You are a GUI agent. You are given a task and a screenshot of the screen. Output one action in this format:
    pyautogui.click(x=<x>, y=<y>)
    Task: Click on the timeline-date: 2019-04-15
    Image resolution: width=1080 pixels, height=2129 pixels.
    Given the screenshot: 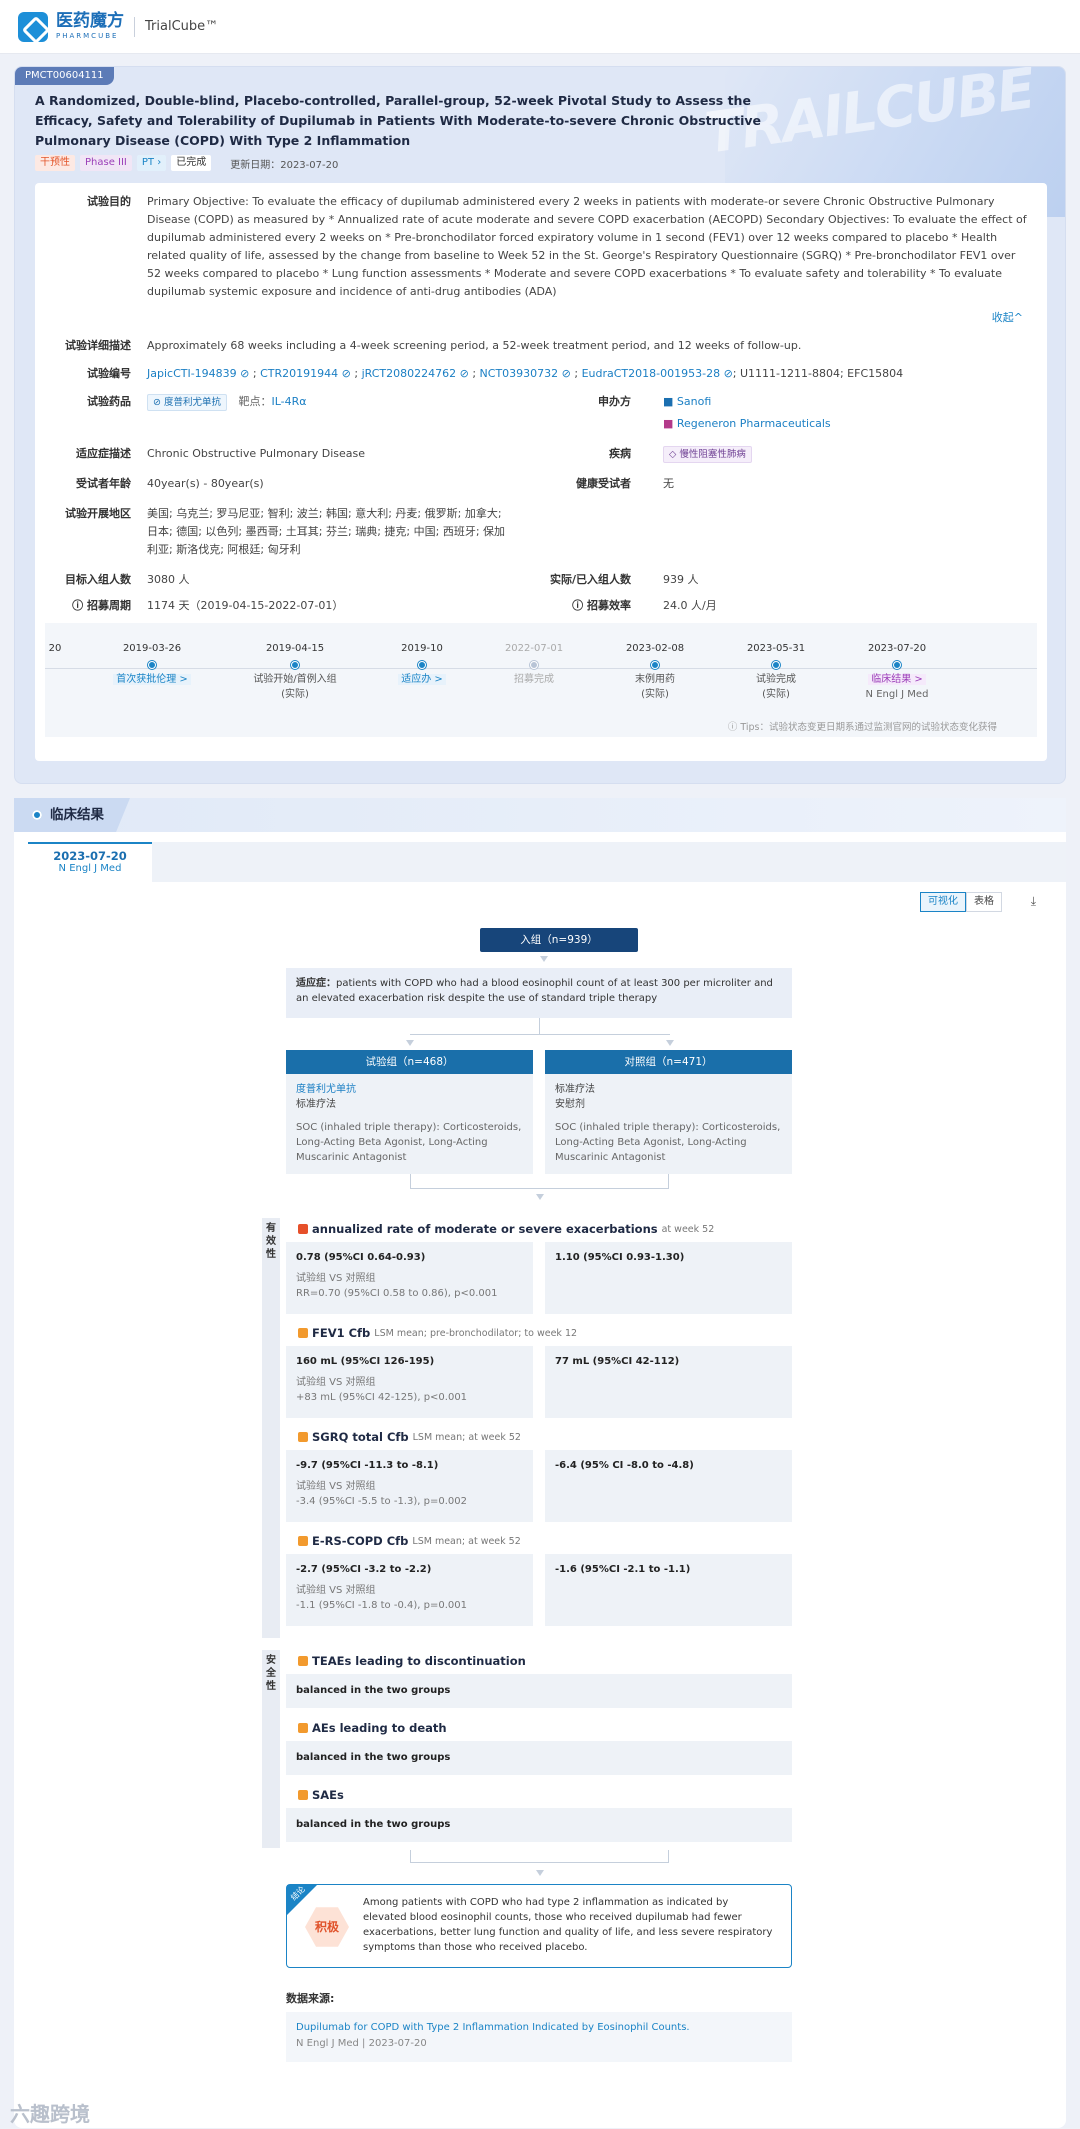 What is the action you would take?
    pyautogui.click(x=295, y=648)
    